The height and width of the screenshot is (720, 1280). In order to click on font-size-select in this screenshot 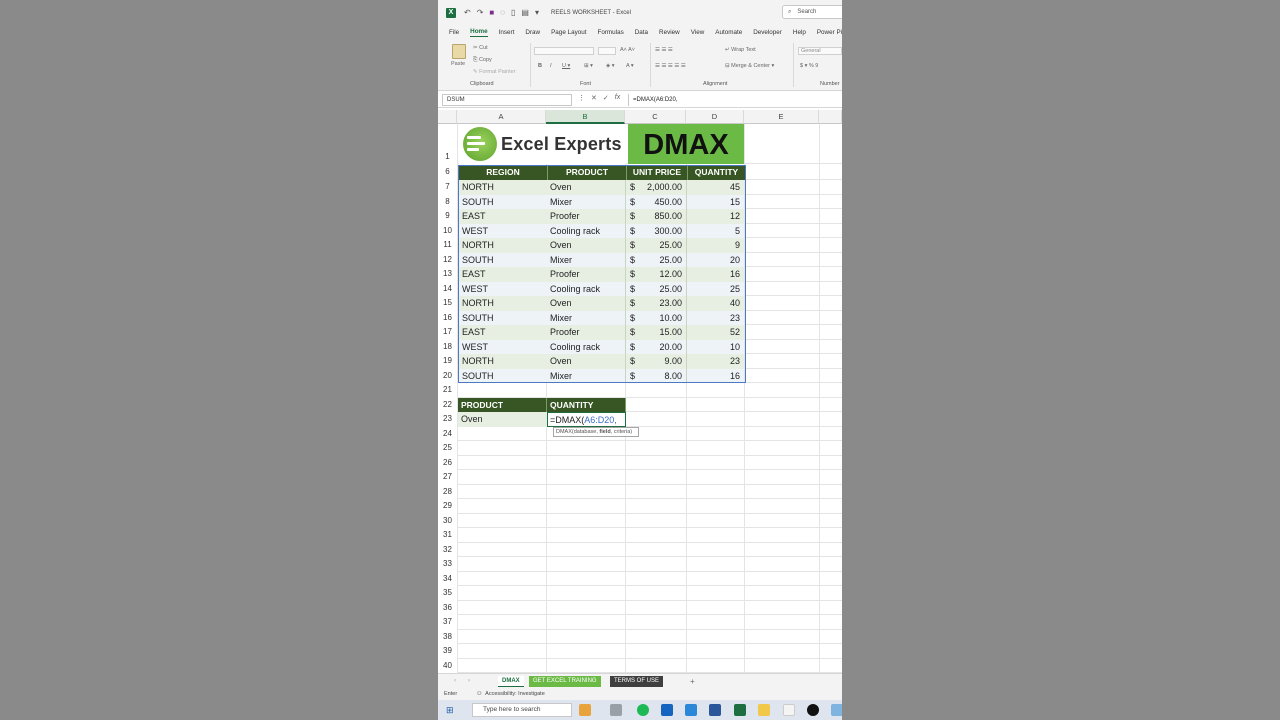, I will do `click(607, 51)`.